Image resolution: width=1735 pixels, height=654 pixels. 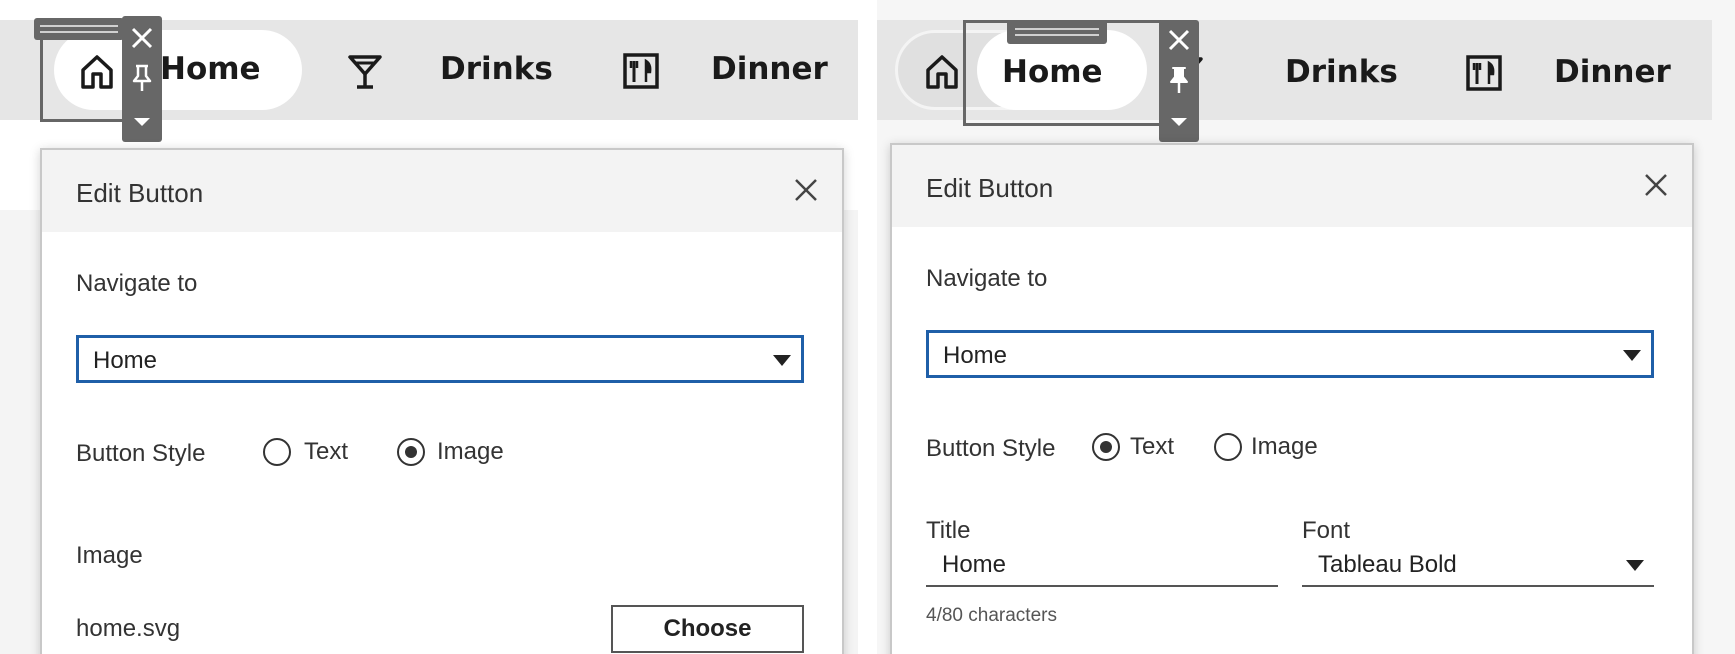 What do you see at coordinates (942, 72) in the screenshot?
I see `home-icon` at bounding box center [942, 72].